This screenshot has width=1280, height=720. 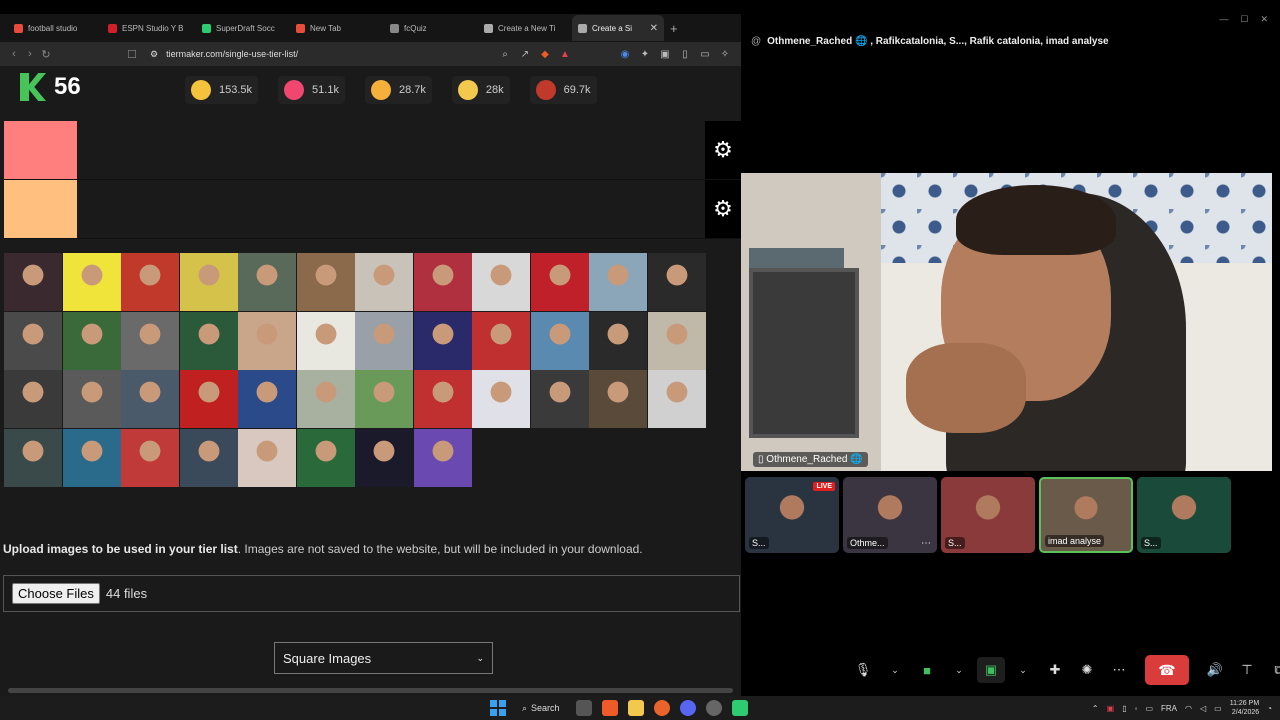 What do you see at coordinates (336, 28) in the screenshot?
I see `browser-tab: New Tab` at bounding box center [336, 28].